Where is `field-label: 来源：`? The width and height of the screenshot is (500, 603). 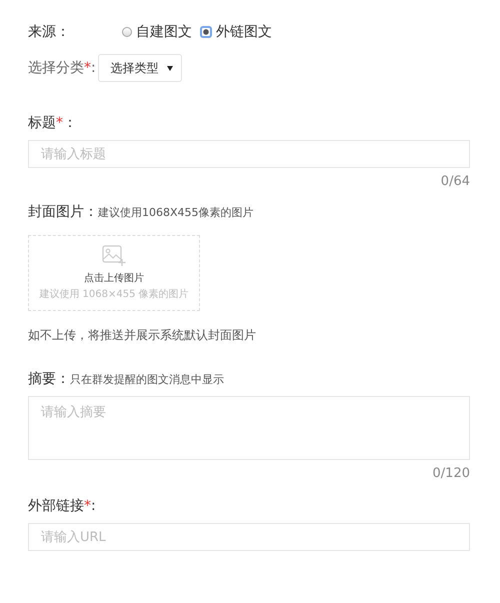
field-label: 来源： is located at coordinates (49, 32).